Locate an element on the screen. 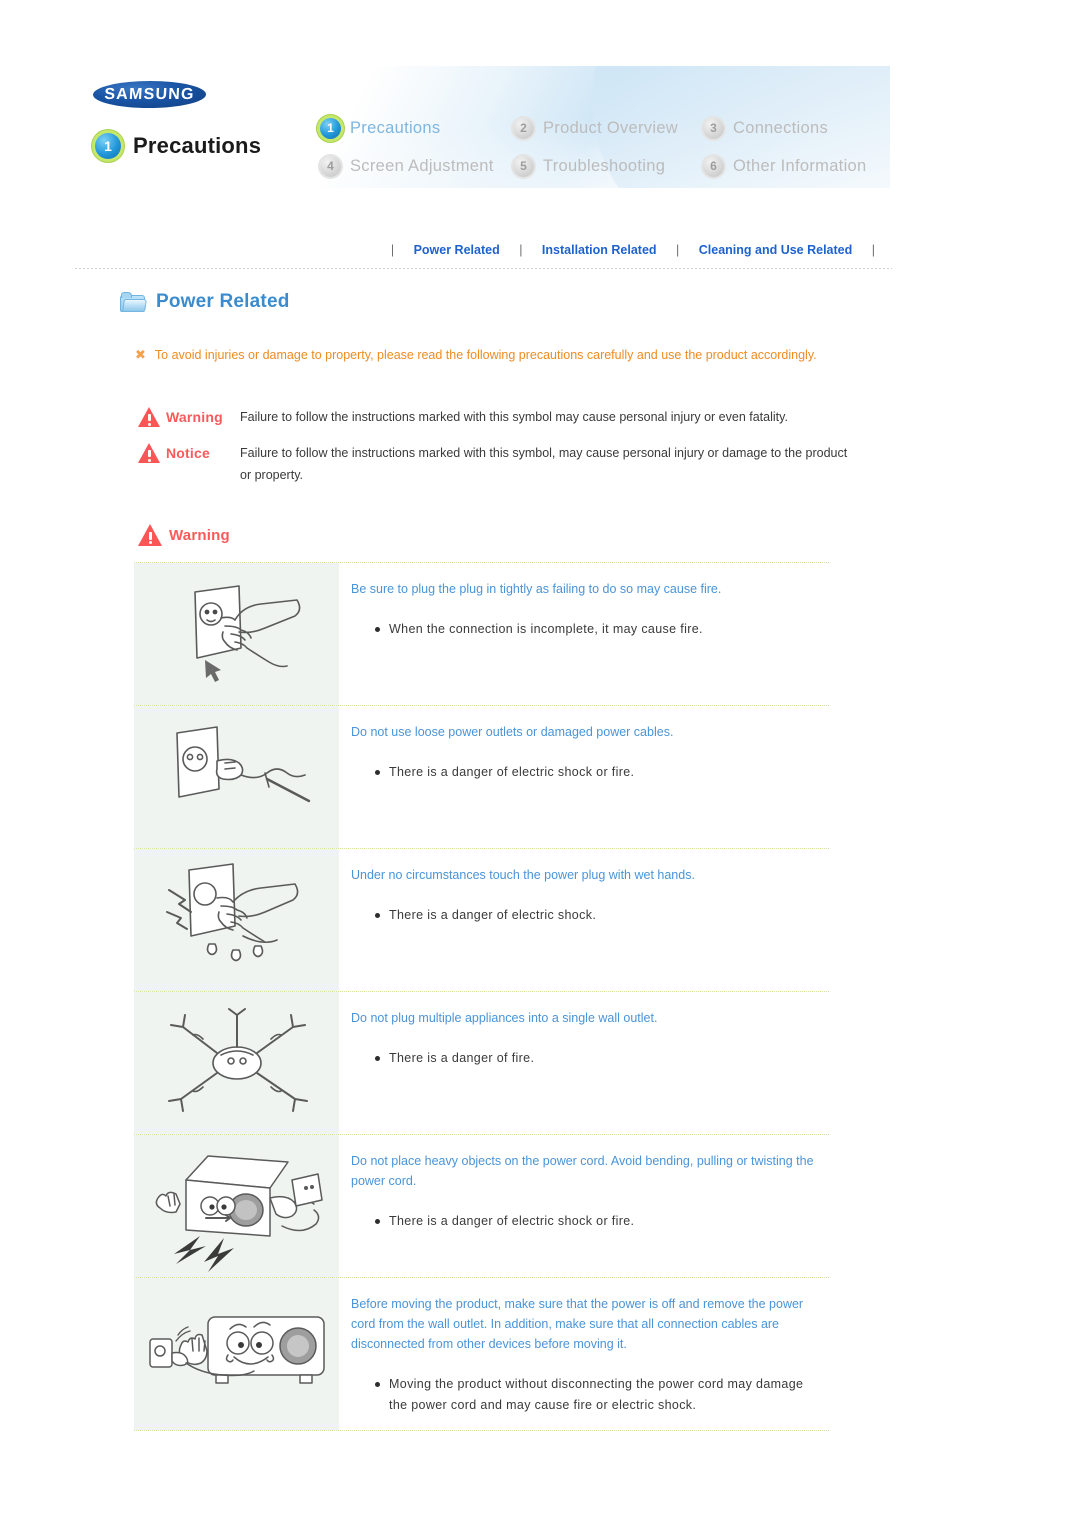 This screenshot has width=1080, height=1528. notice-label-text: Notice is located at coordinates (188, 453).